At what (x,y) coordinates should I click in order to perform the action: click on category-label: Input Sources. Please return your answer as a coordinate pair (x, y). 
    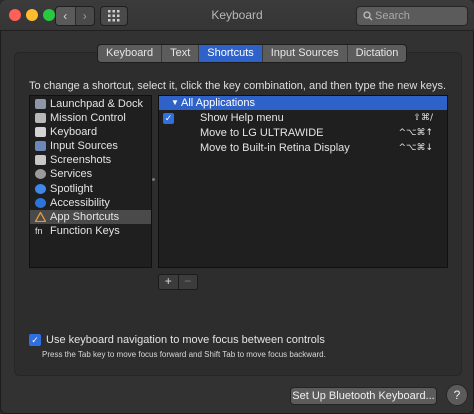
    Looking at the image, I should click on (84, 146).